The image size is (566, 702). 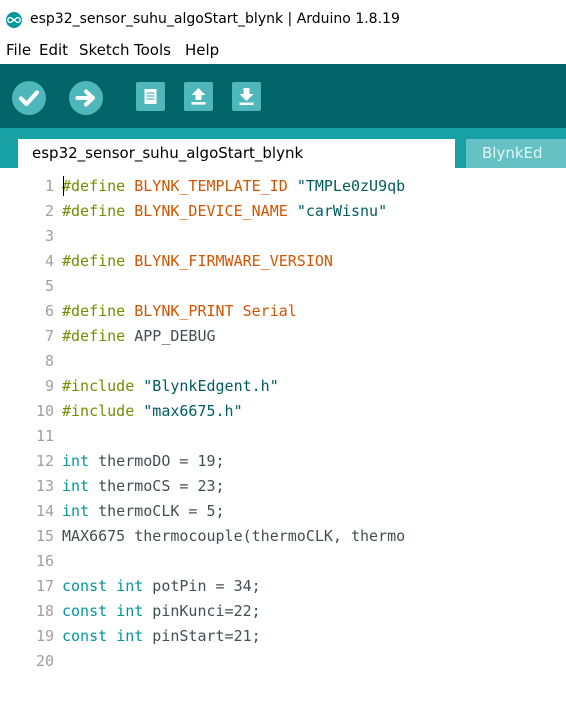 I want to click on line-number: 6, so click(x=49, y=311).